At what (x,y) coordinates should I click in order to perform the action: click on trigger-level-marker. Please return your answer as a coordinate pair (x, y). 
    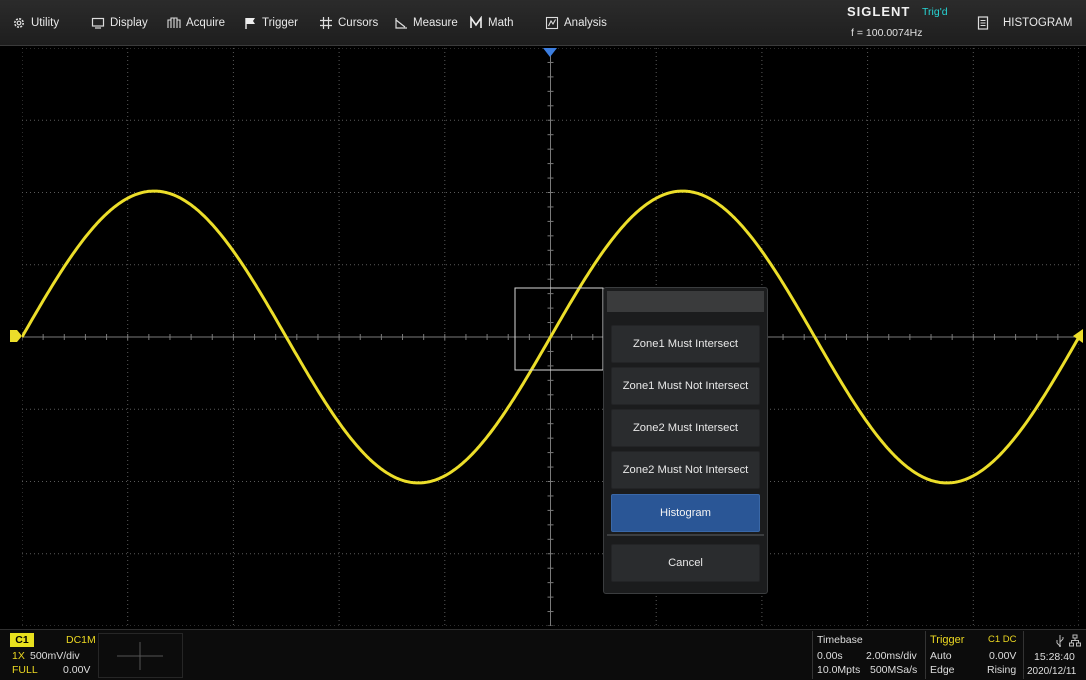
    Looking at the image, I should click on (1078, 336).